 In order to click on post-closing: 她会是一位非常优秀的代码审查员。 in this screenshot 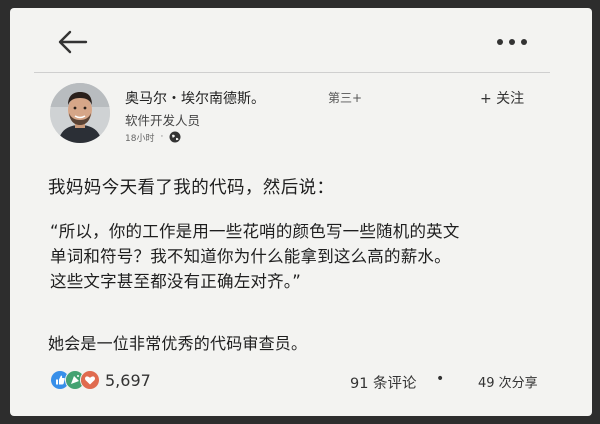, I will do `click(178, 343)`.